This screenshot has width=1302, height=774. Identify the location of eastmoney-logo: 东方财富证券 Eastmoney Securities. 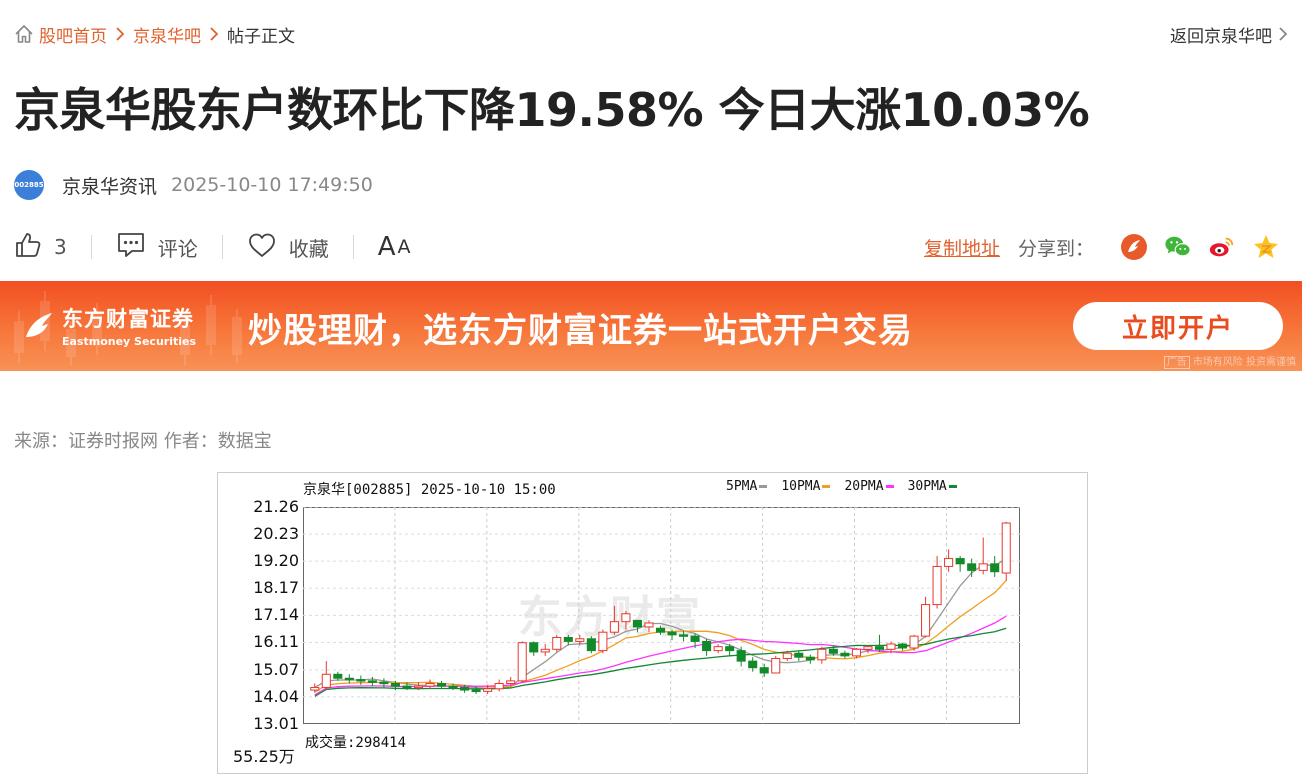
(109, 325).